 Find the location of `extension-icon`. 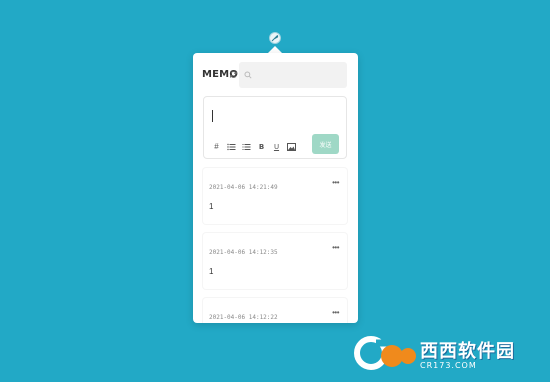

extension-icon is located at coordinates (275, 38).